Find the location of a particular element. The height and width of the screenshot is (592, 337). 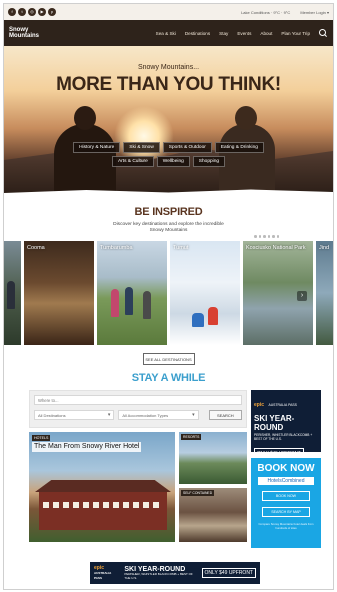

carousel-dots is located at coordinates (266, 236).